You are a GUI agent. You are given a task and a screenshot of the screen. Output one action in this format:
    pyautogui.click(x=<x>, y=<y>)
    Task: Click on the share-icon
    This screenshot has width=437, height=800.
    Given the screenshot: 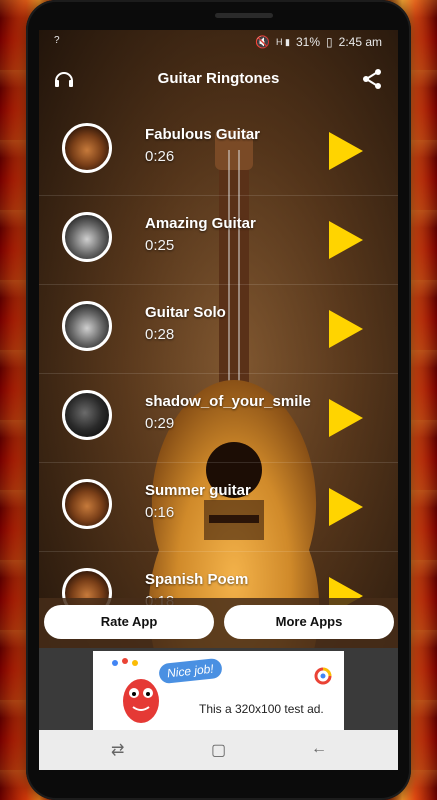 What is the action you would take?
    pyautogui.click(x=372, y=81)
    